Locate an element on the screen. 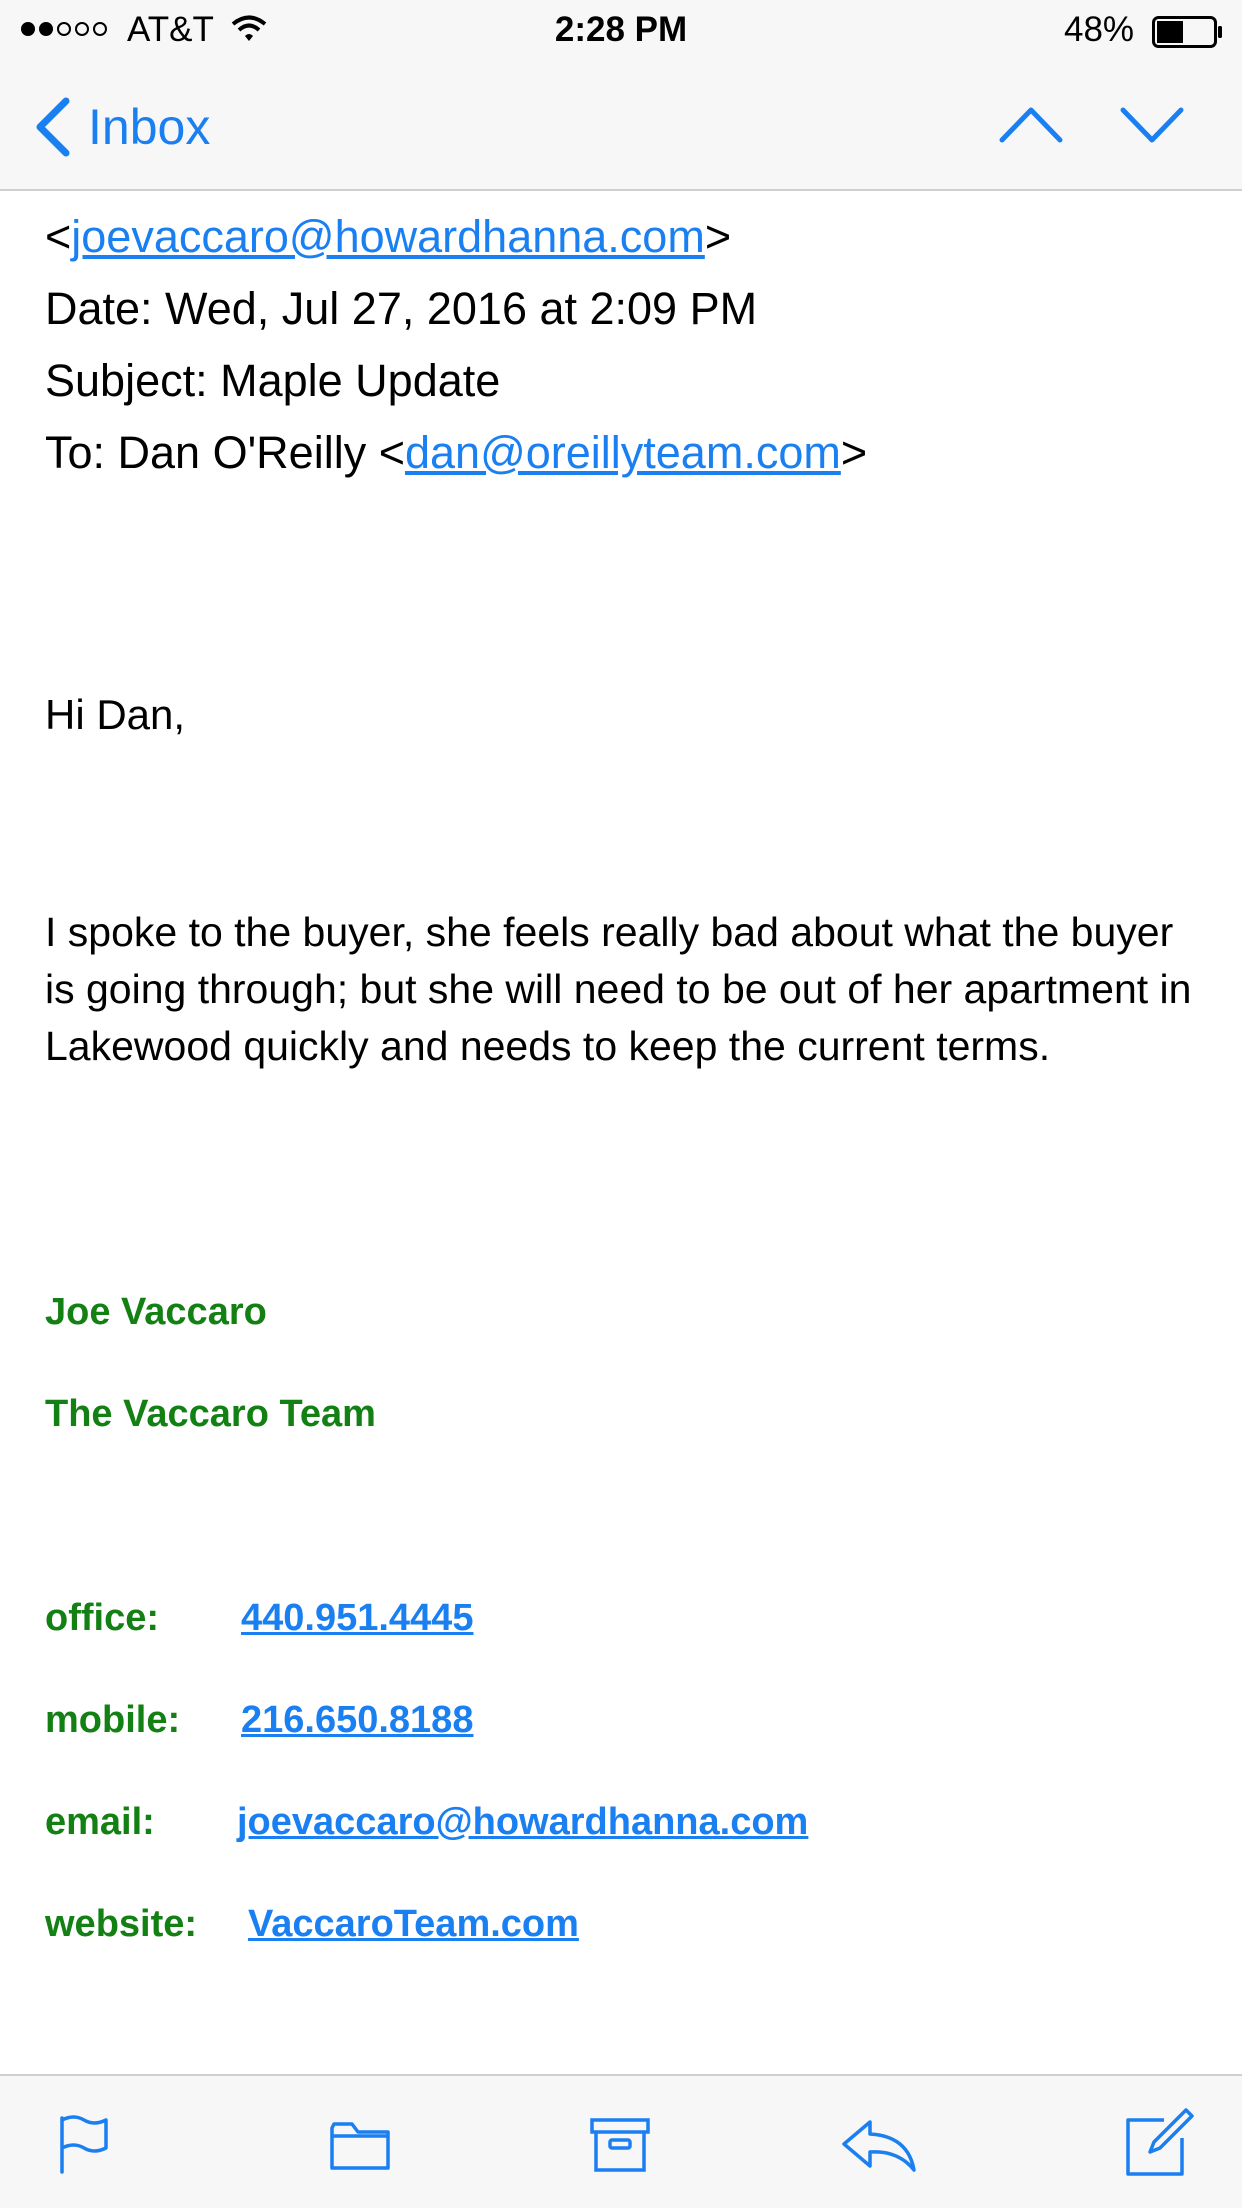 The width and height of the screenshot is (1242, 2208). date-line: Date: Wed, Jul 27, 2016 at 2:09 PM is located at coordinates (401, 308).